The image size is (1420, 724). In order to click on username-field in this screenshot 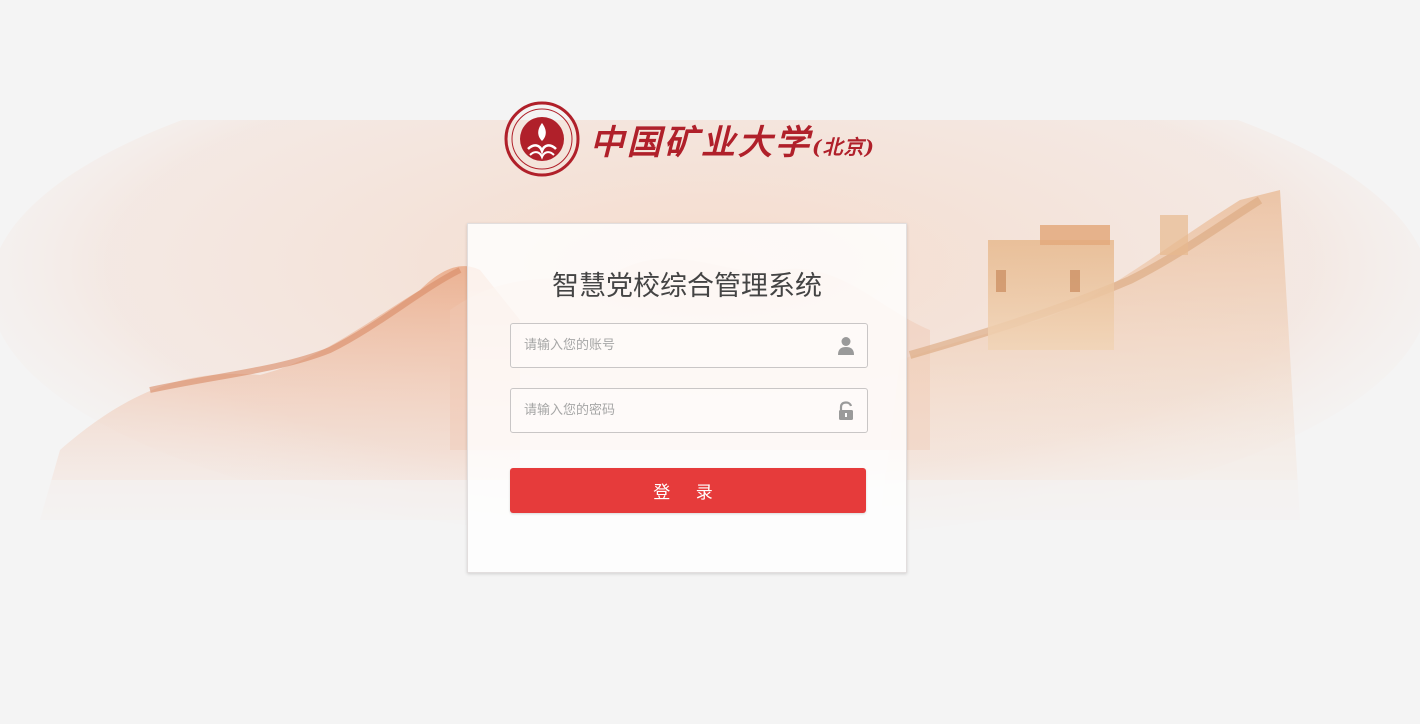, I will do `click(689, 345)`.